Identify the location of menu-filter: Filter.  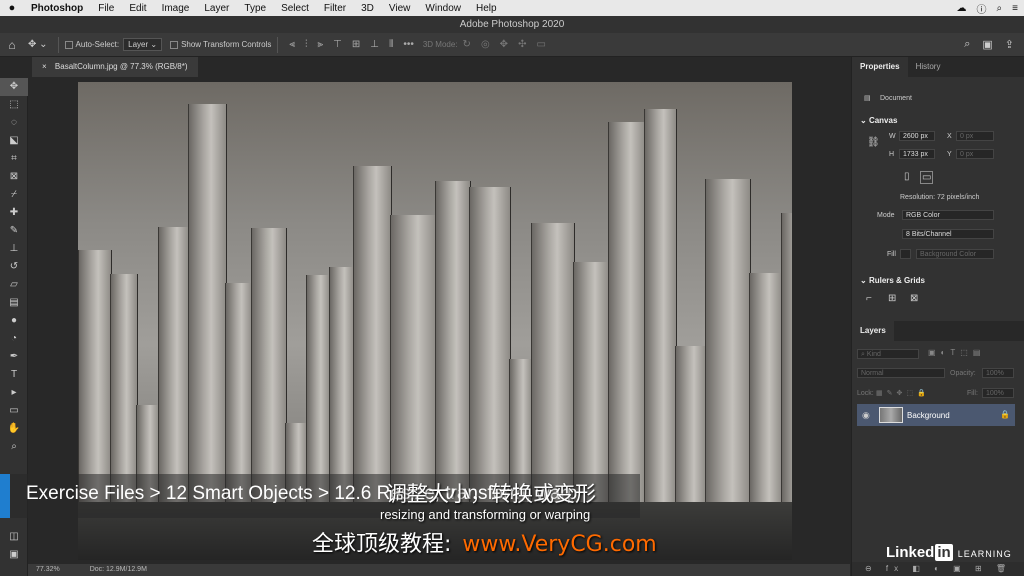
(335, 8).